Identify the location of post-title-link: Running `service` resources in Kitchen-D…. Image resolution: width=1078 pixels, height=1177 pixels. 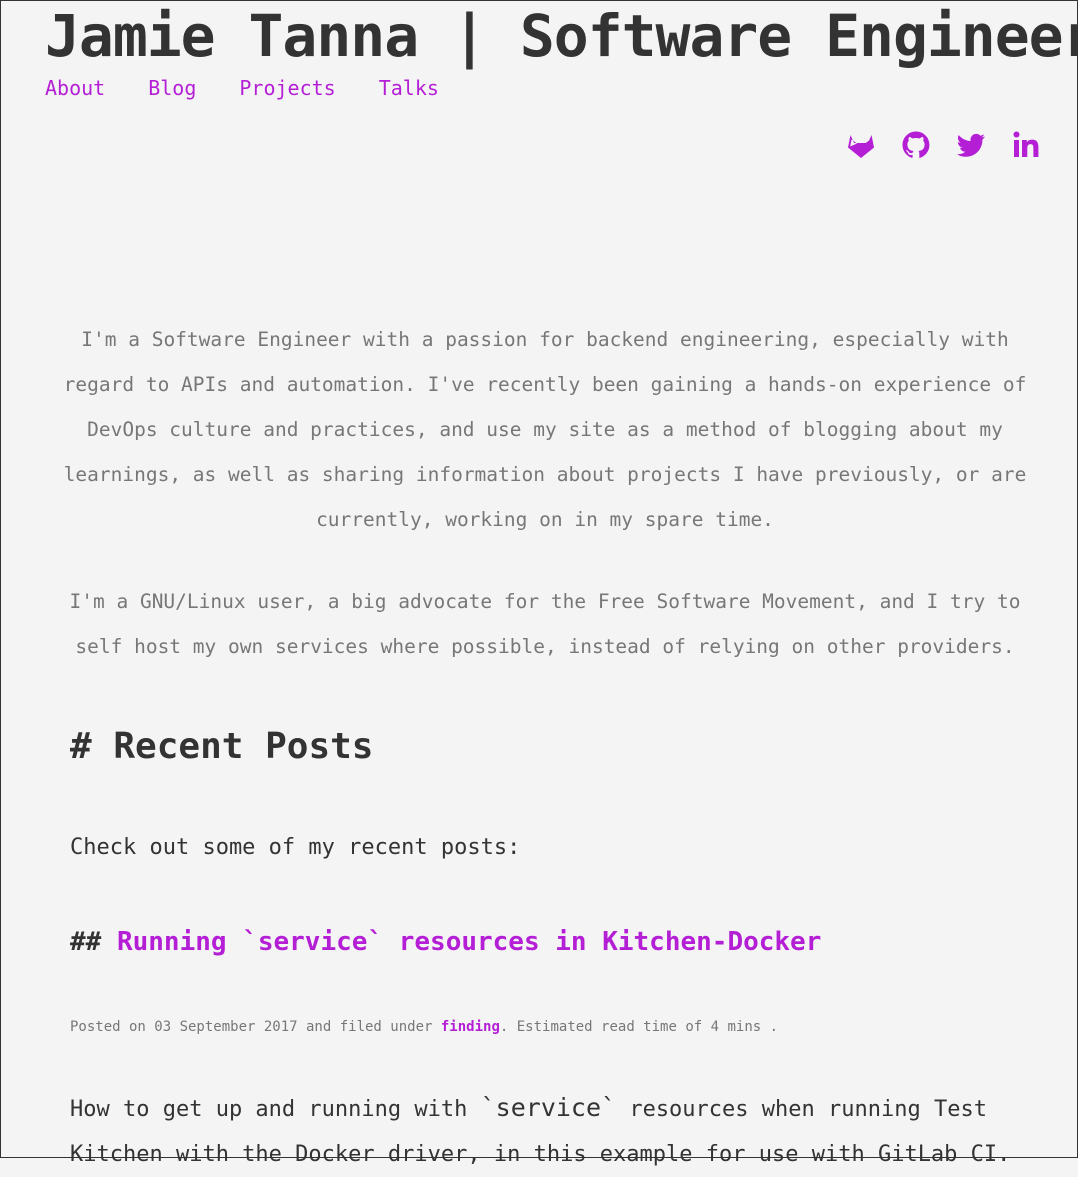
(469, 942).